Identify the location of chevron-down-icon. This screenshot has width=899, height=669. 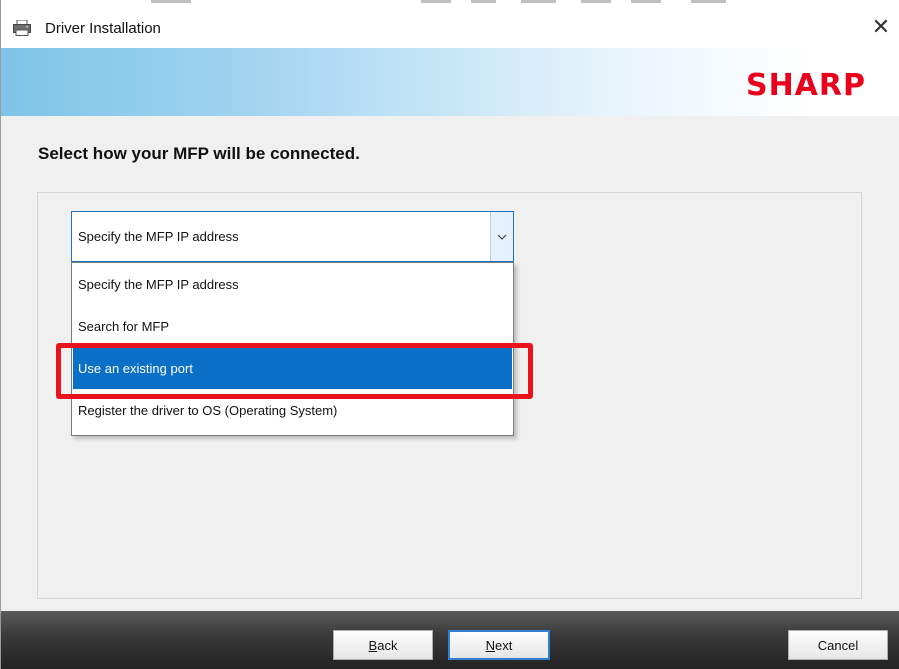
(502, 237).